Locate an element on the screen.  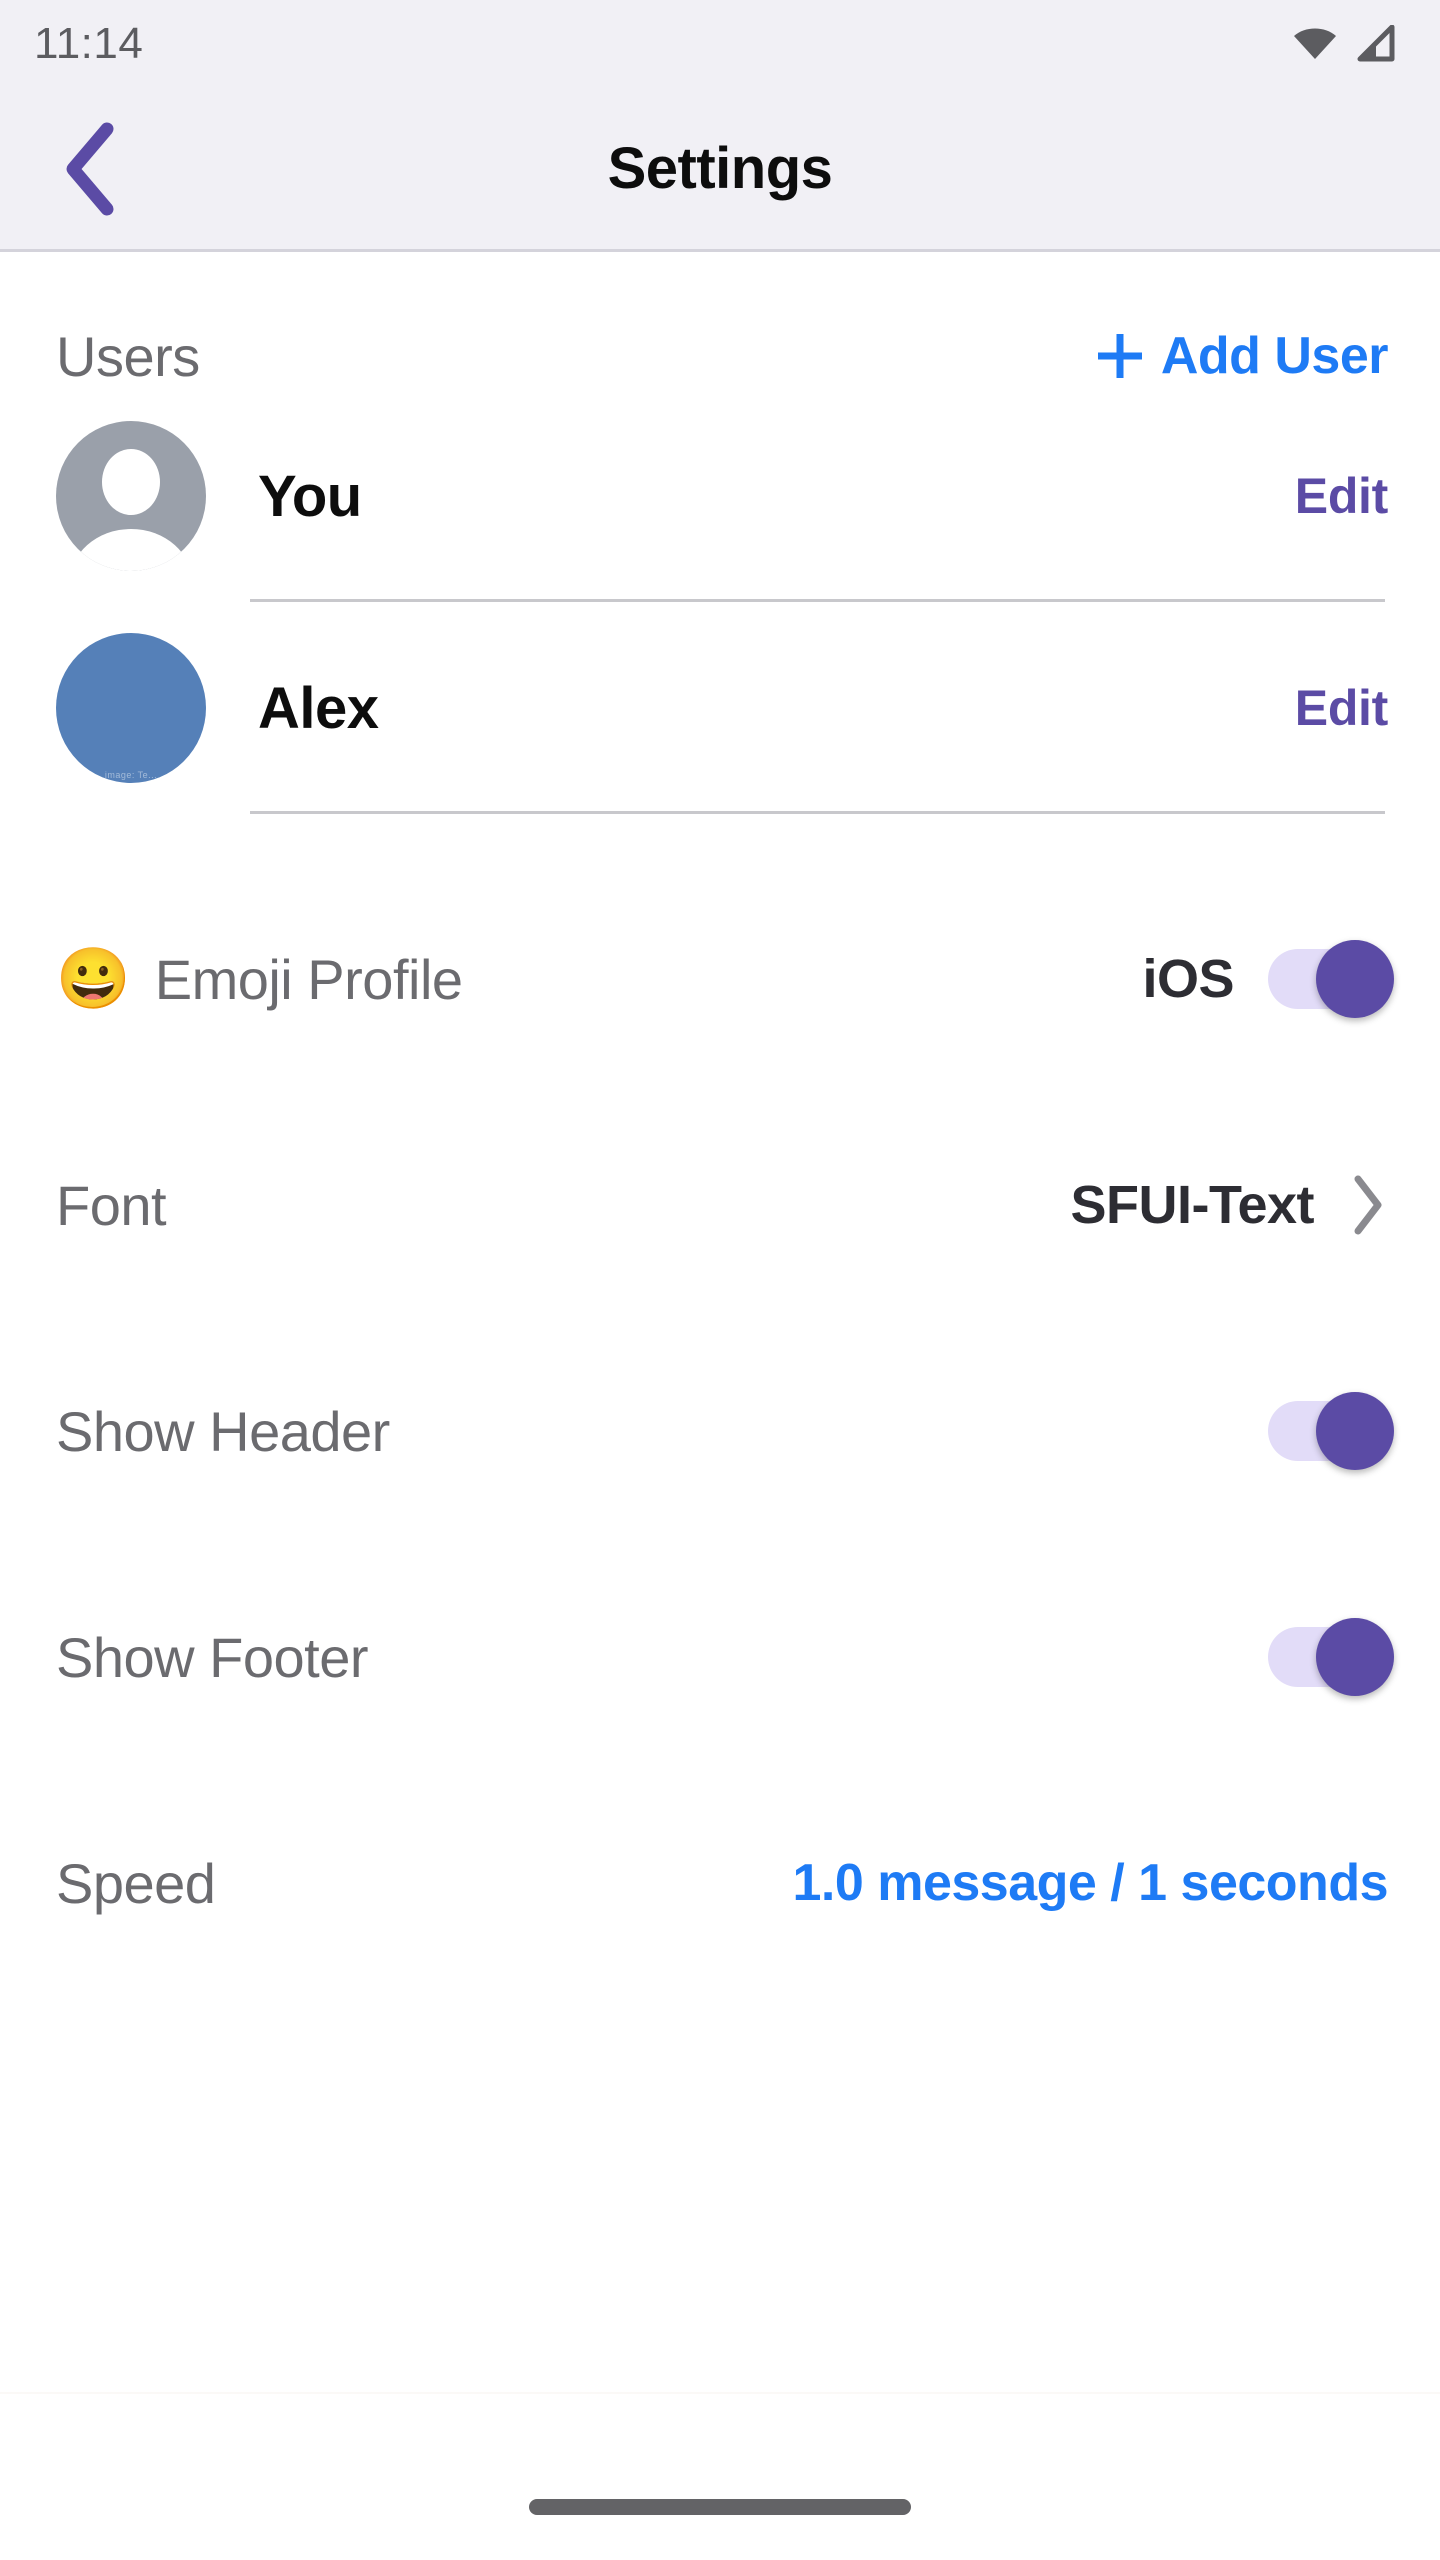
setting-label-speed: Speed is located at coordinates (136, 1883).